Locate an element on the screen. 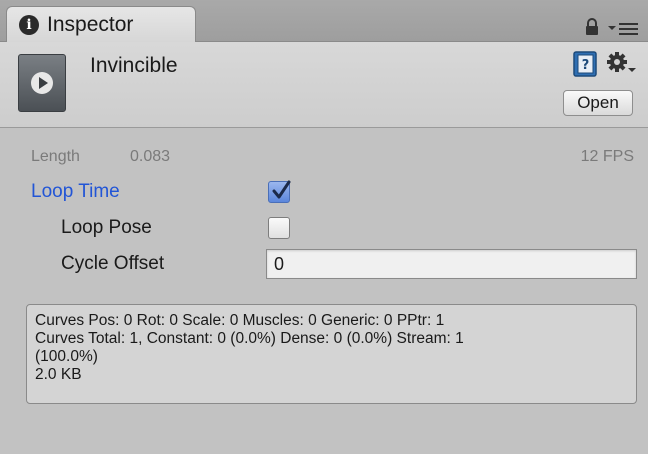  fps-value: 12 FPS is located at coordinates (607, 156).